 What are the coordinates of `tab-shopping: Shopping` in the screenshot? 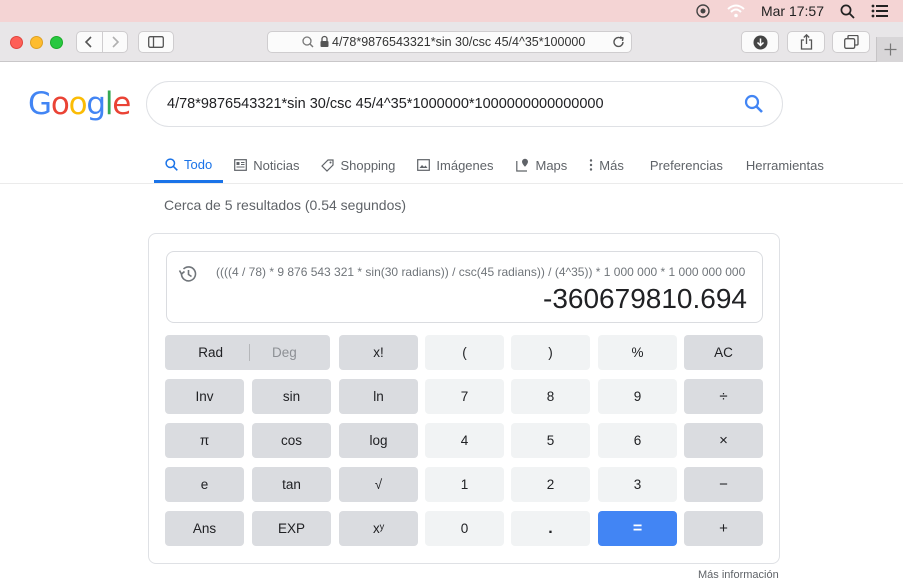 It's located at (358, 165).